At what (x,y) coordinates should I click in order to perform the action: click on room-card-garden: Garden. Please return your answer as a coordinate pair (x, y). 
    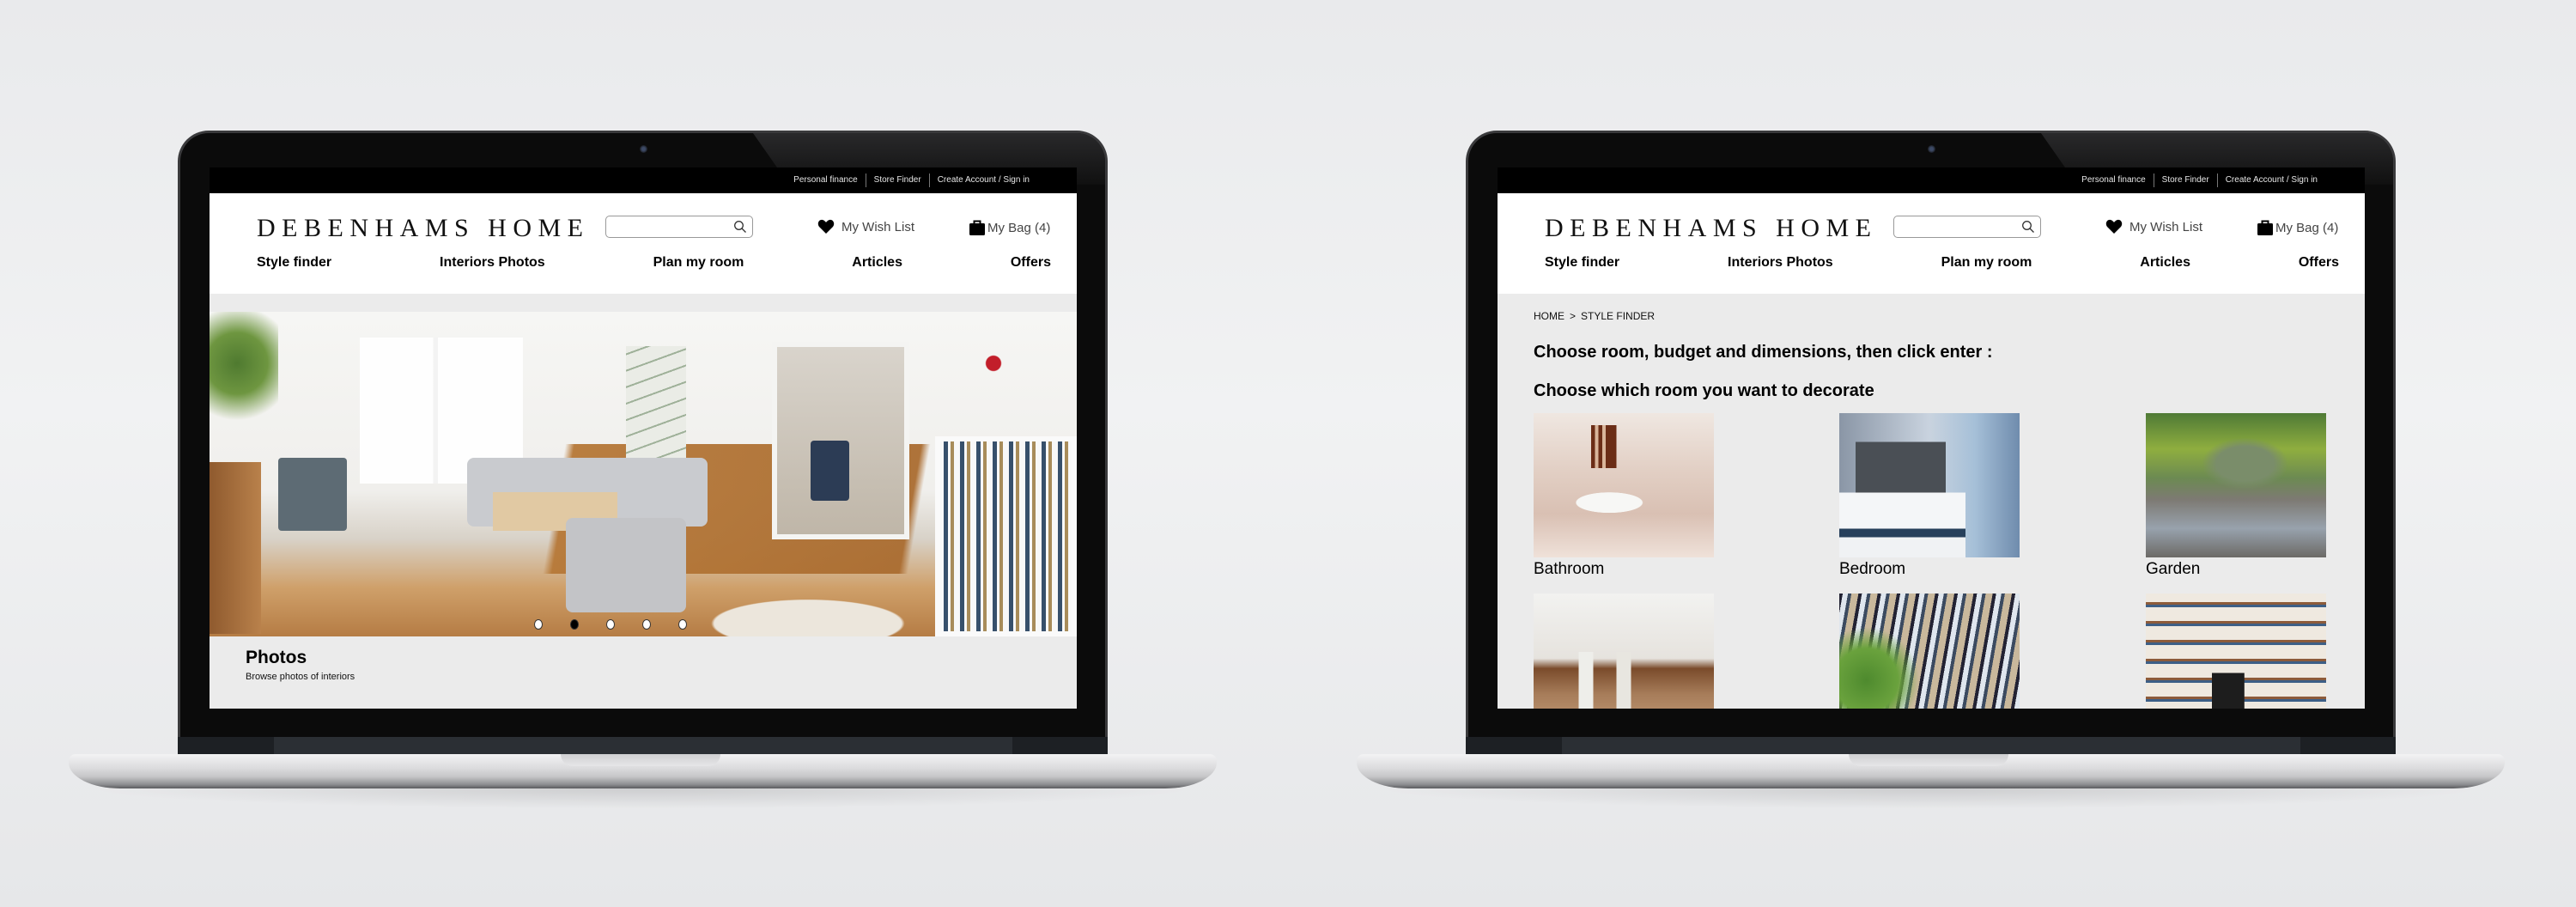
    Looking at the image, I should click on (2236, 496).